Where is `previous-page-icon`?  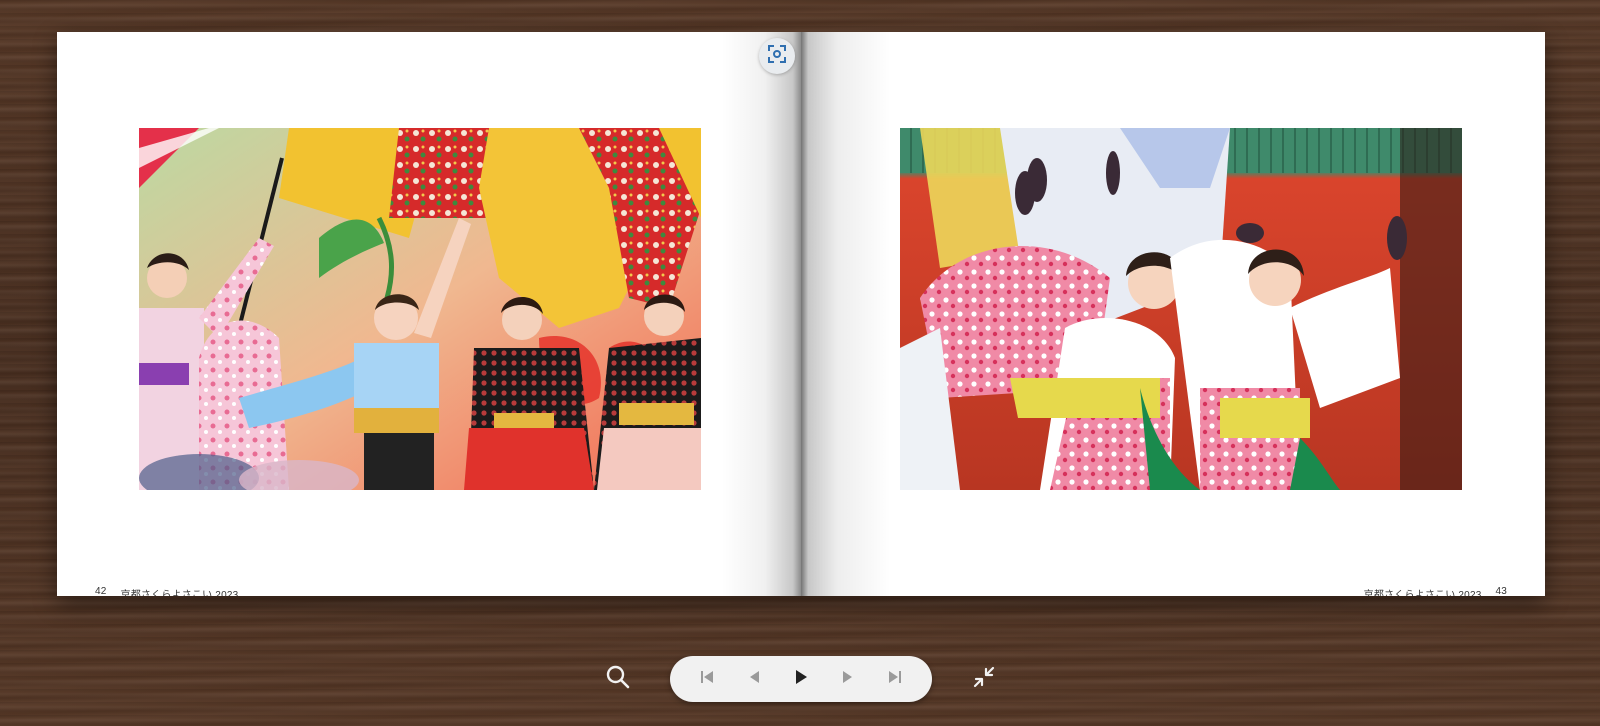
previous-page-icon is located at coordinates (754, 679).